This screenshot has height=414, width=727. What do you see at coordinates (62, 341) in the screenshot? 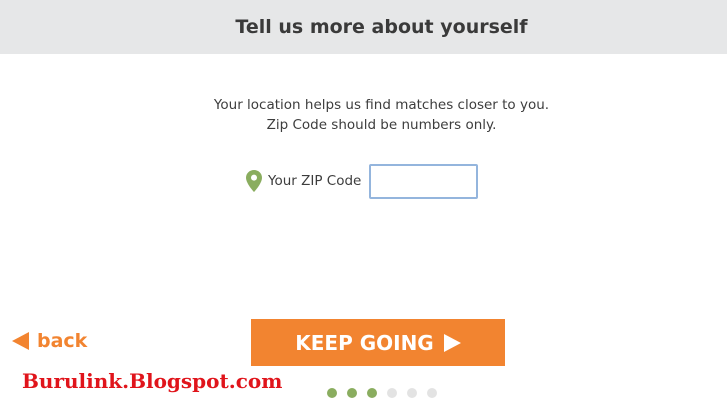
I see `back-label: back` at bounding box center [62, 341].